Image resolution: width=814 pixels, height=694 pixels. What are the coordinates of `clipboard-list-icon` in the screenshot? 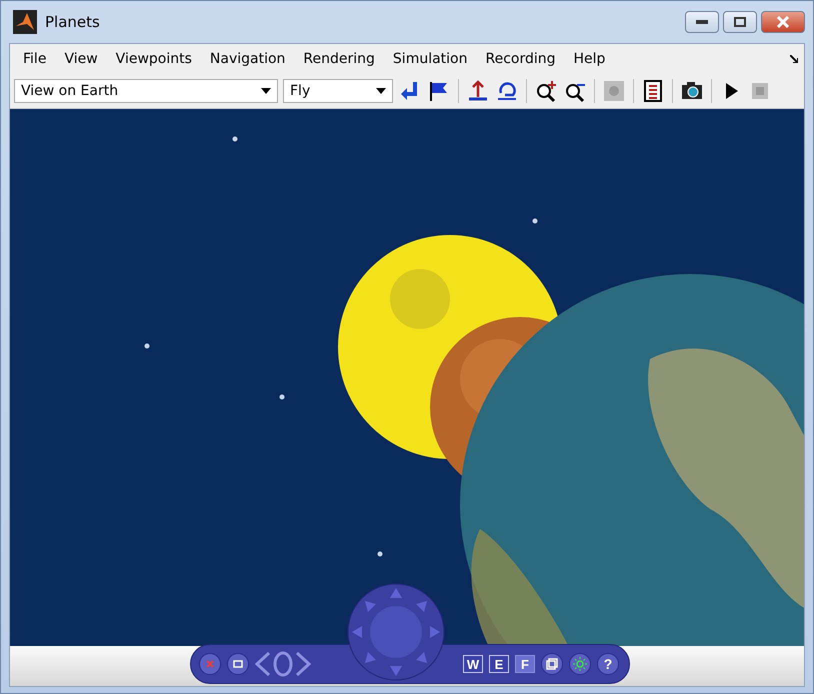 It's located at (653, 91).